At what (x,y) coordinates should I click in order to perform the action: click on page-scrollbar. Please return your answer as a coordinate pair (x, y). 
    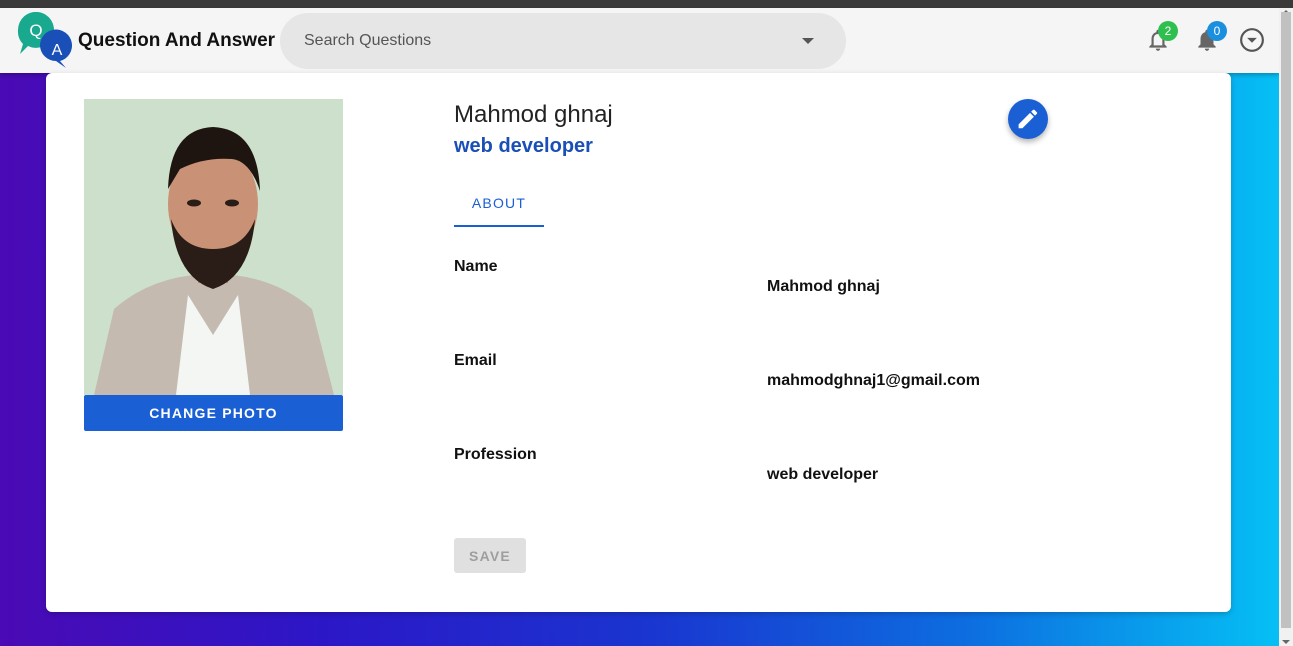
    Looking at the image, I should click on (1286, 327).